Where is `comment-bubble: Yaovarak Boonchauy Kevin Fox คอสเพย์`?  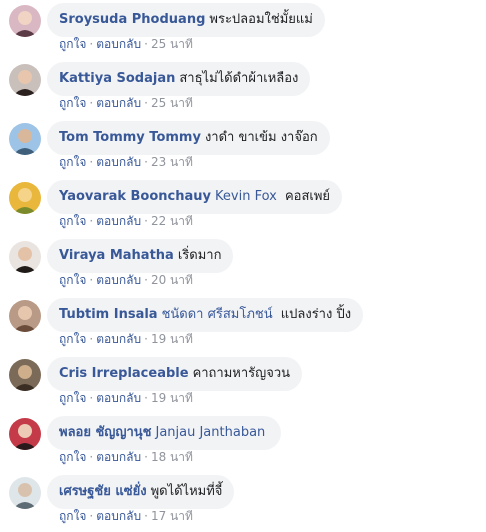 comment-bubble: Yaovarak Boonchauy Kevin Fox คอสเพย์ is located at coordinates (195, 197).